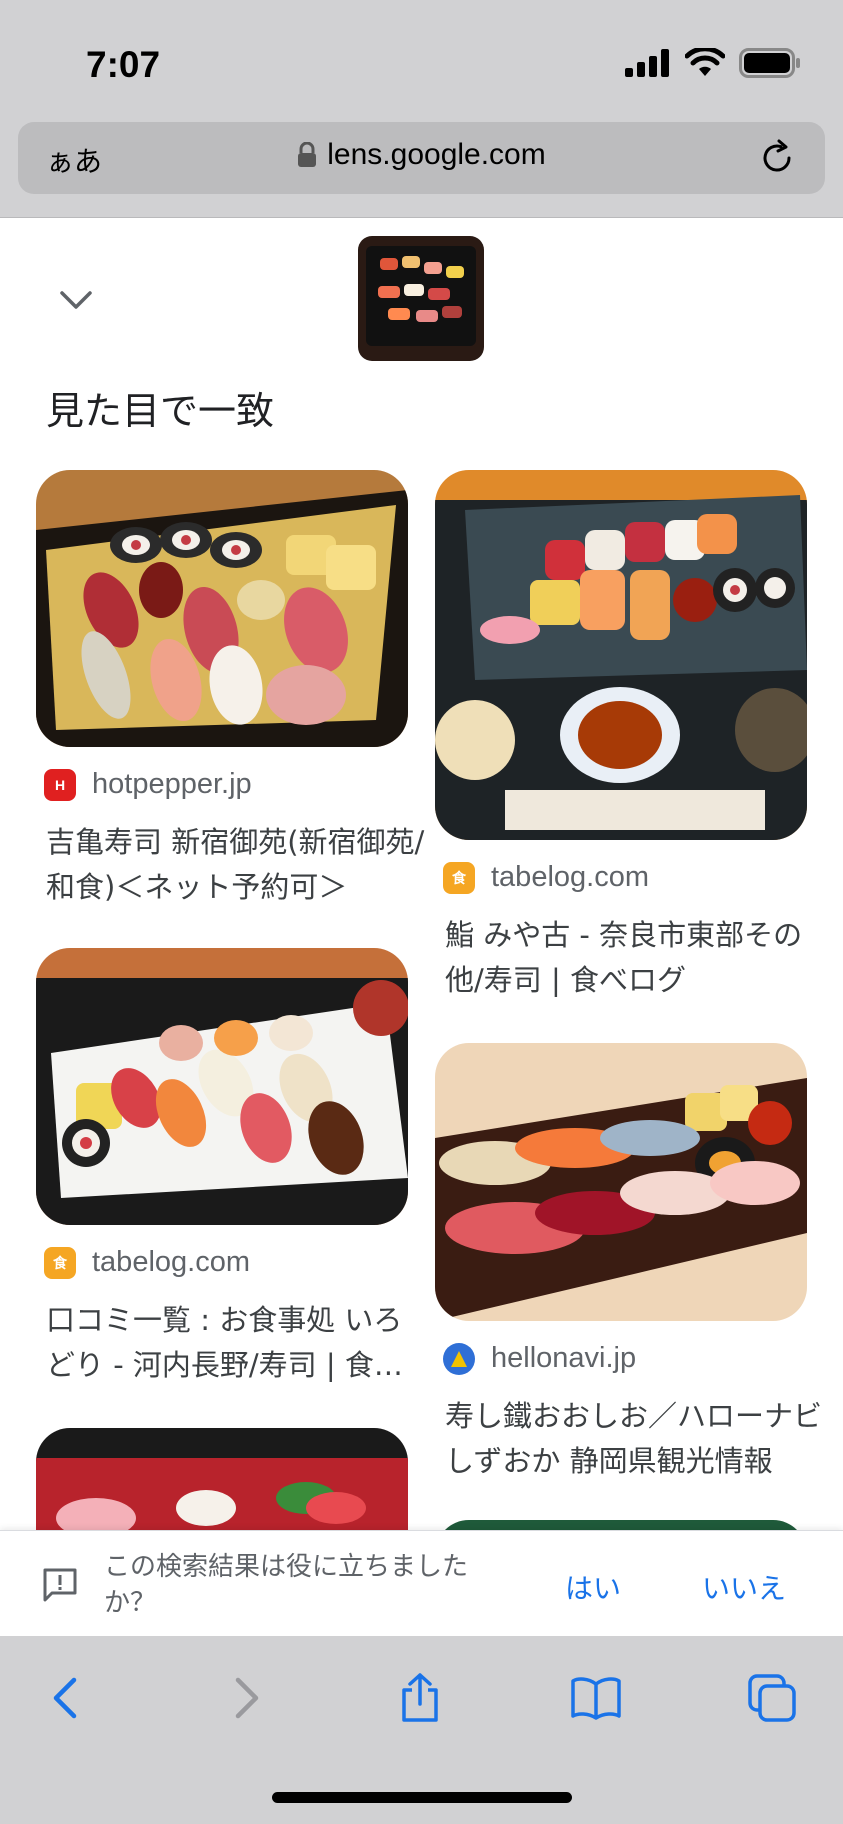 The height and width of the screenshot is (1824, 843). I want to click on share-icon, so click(420, 1698).